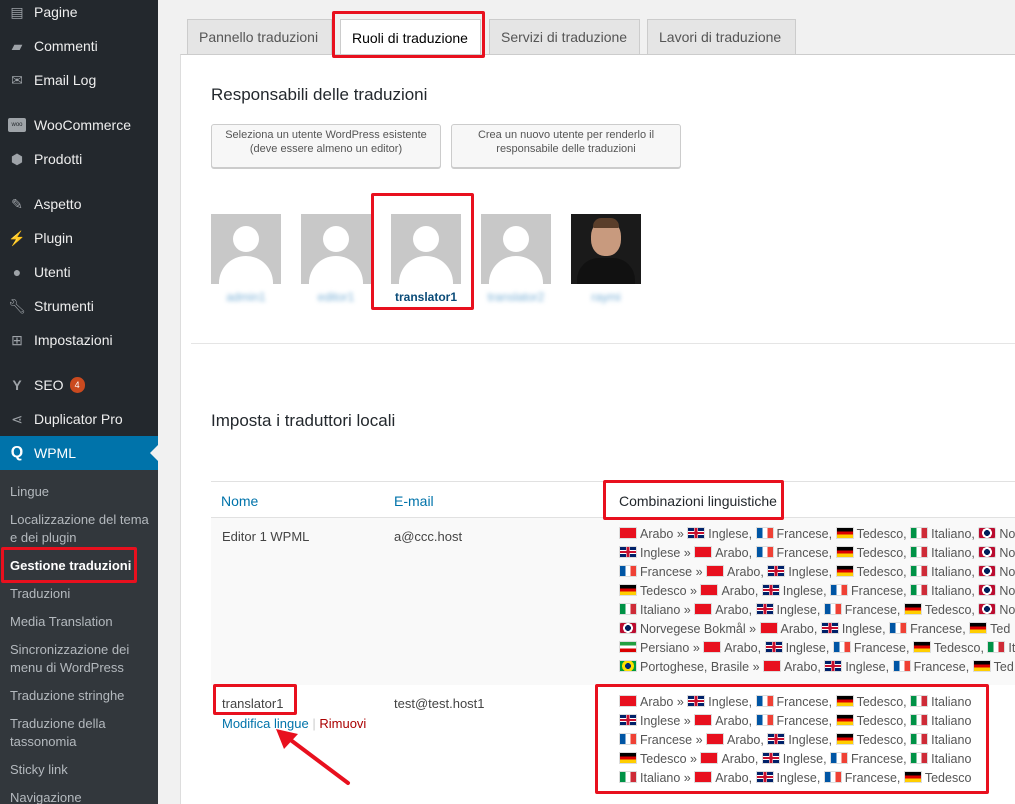 The height and width of the screenshot is (804, 1015). Describe the element at coordinates (79, 419) in the screenshot. I see `menu-duplicator-pro: ⋖ Duplicator Pro` at that location.